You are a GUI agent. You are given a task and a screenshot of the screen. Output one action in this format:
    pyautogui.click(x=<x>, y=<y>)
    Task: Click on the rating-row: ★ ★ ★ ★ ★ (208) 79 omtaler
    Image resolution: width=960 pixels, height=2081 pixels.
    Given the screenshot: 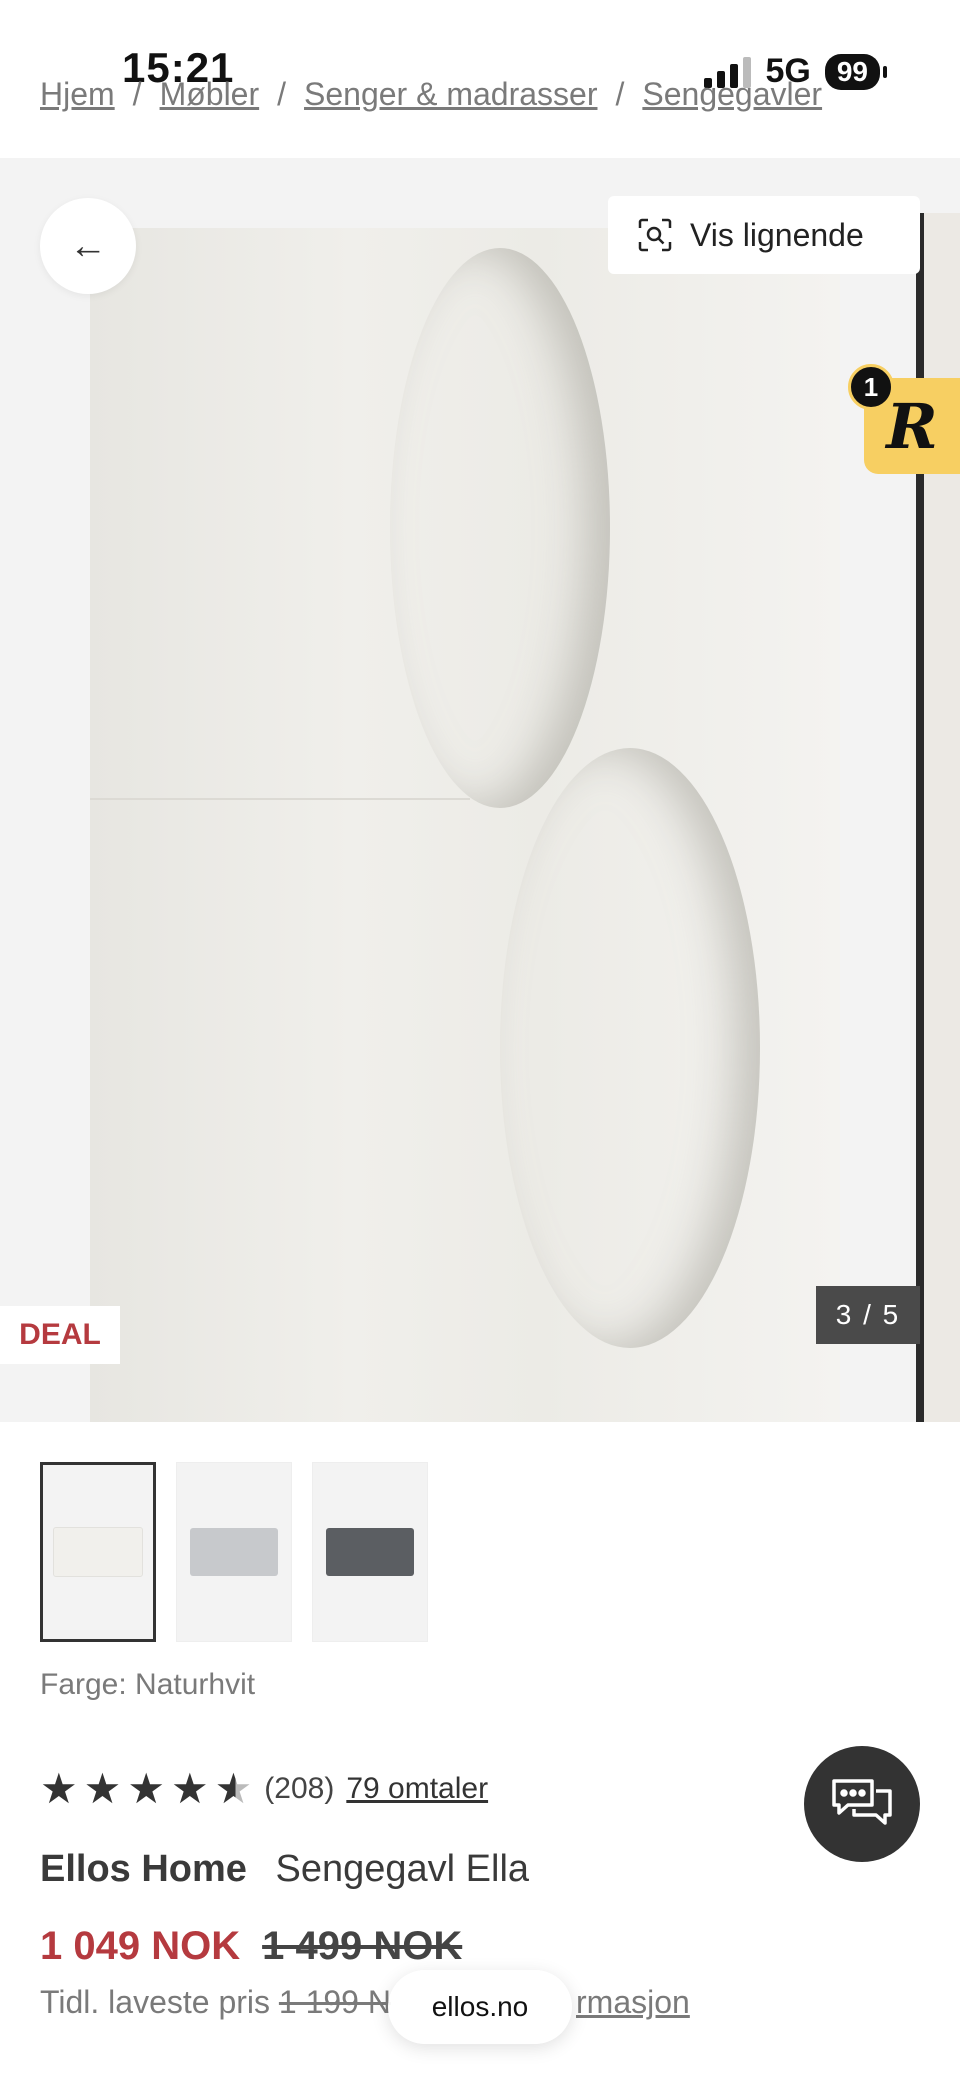 What is the action you would take?
    pyautogui.click(x=264, y=1789)
    